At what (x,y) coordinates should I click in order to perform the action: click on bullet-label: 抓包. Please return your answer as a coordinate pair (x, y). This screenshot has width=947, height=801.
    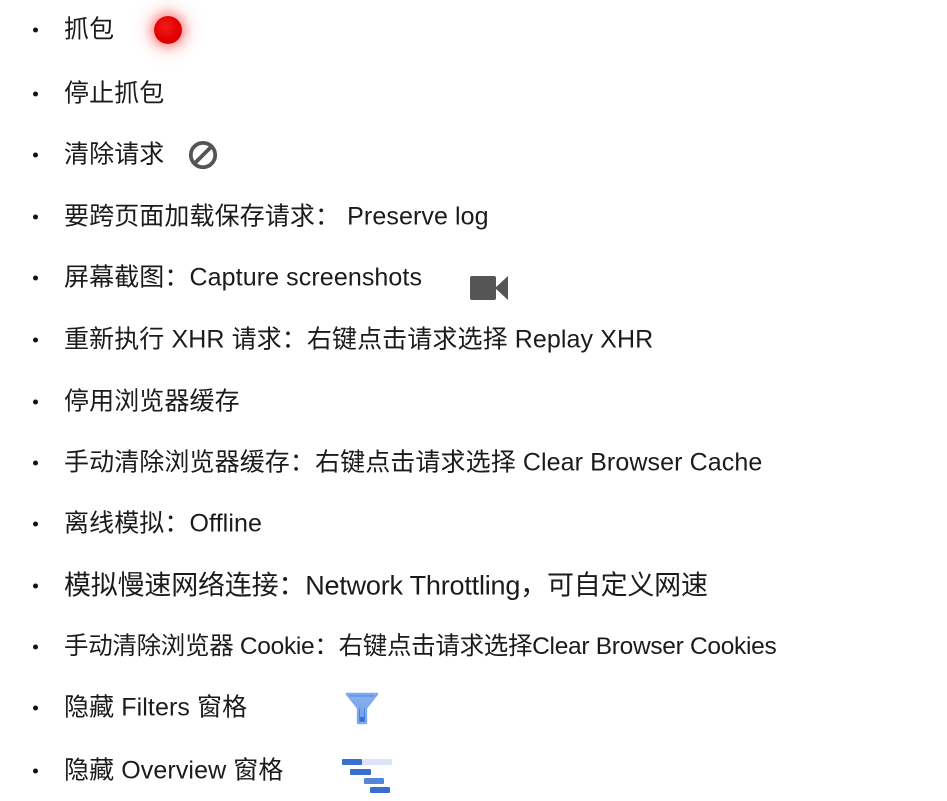
    Looking at the image, I should click on (89, 29).